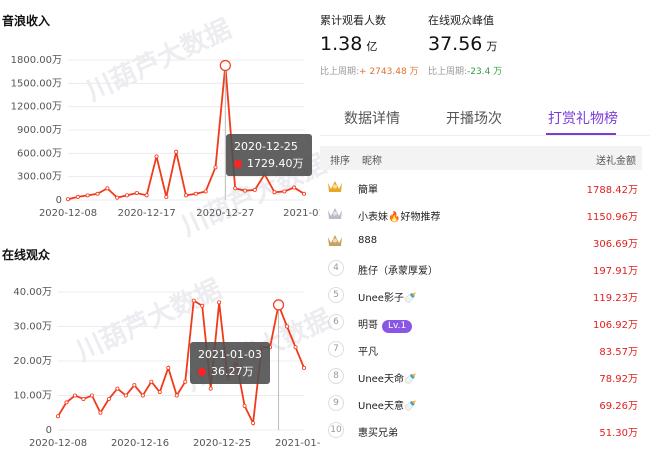 The height and width of the screenshot is (462, 650). I want to click on gift-amount: 69.26万, so click(618, 406).